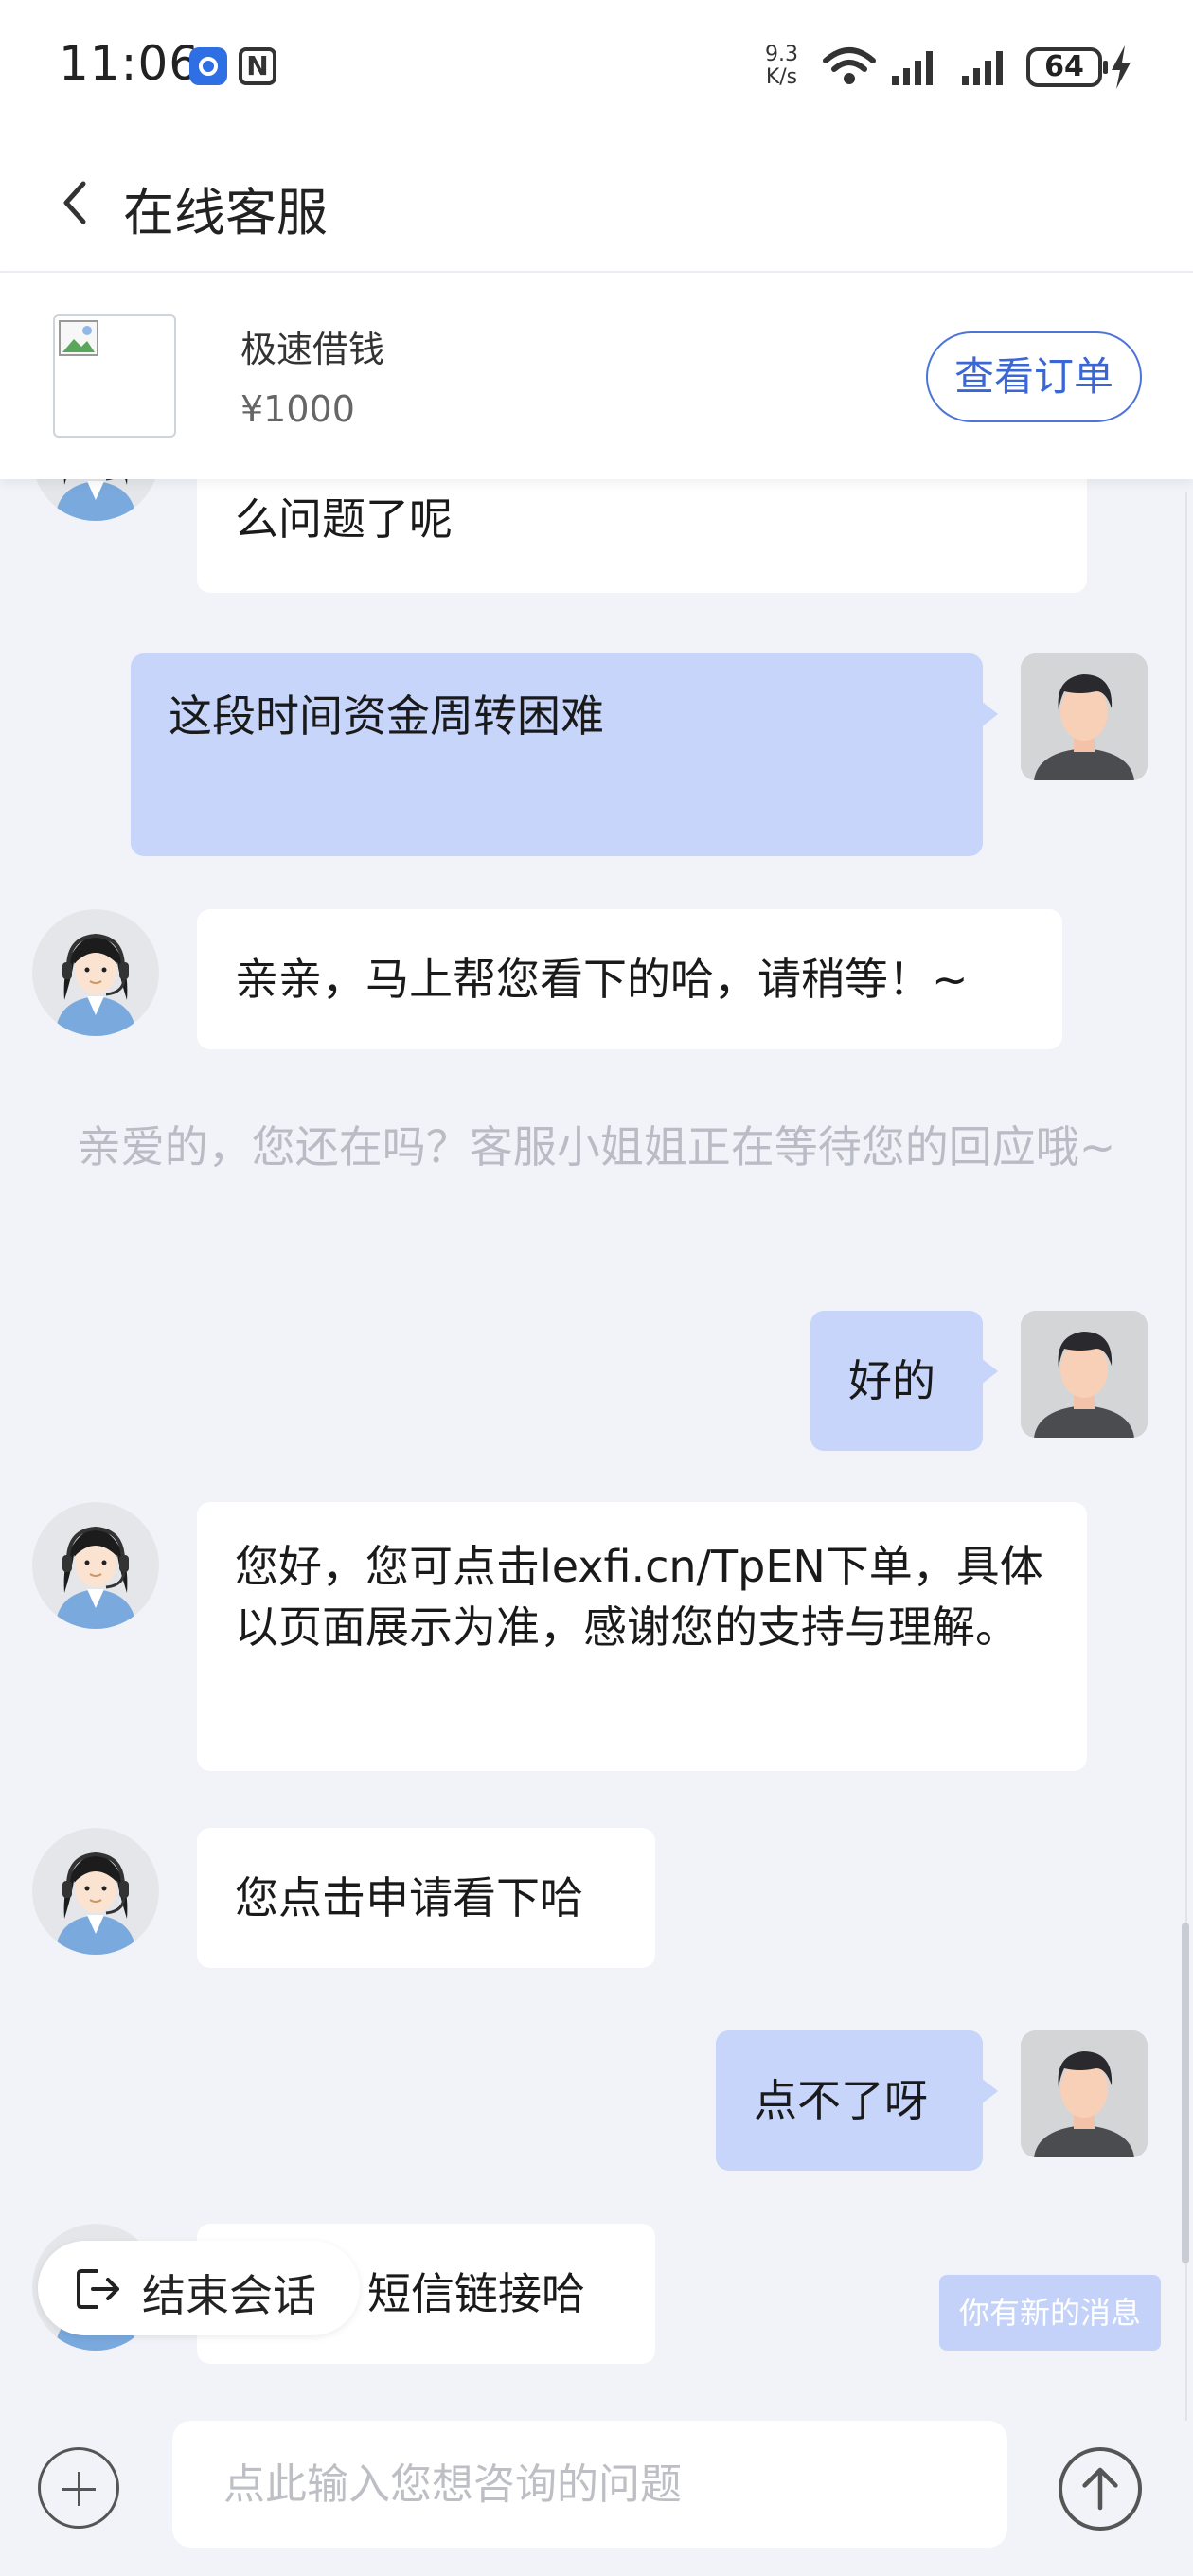 The height and width of the screenshot is (2576, 1193). I want to click on message-text: 亲亲，马上帮您看下的哈，请稍等！~, so click(602, 979).